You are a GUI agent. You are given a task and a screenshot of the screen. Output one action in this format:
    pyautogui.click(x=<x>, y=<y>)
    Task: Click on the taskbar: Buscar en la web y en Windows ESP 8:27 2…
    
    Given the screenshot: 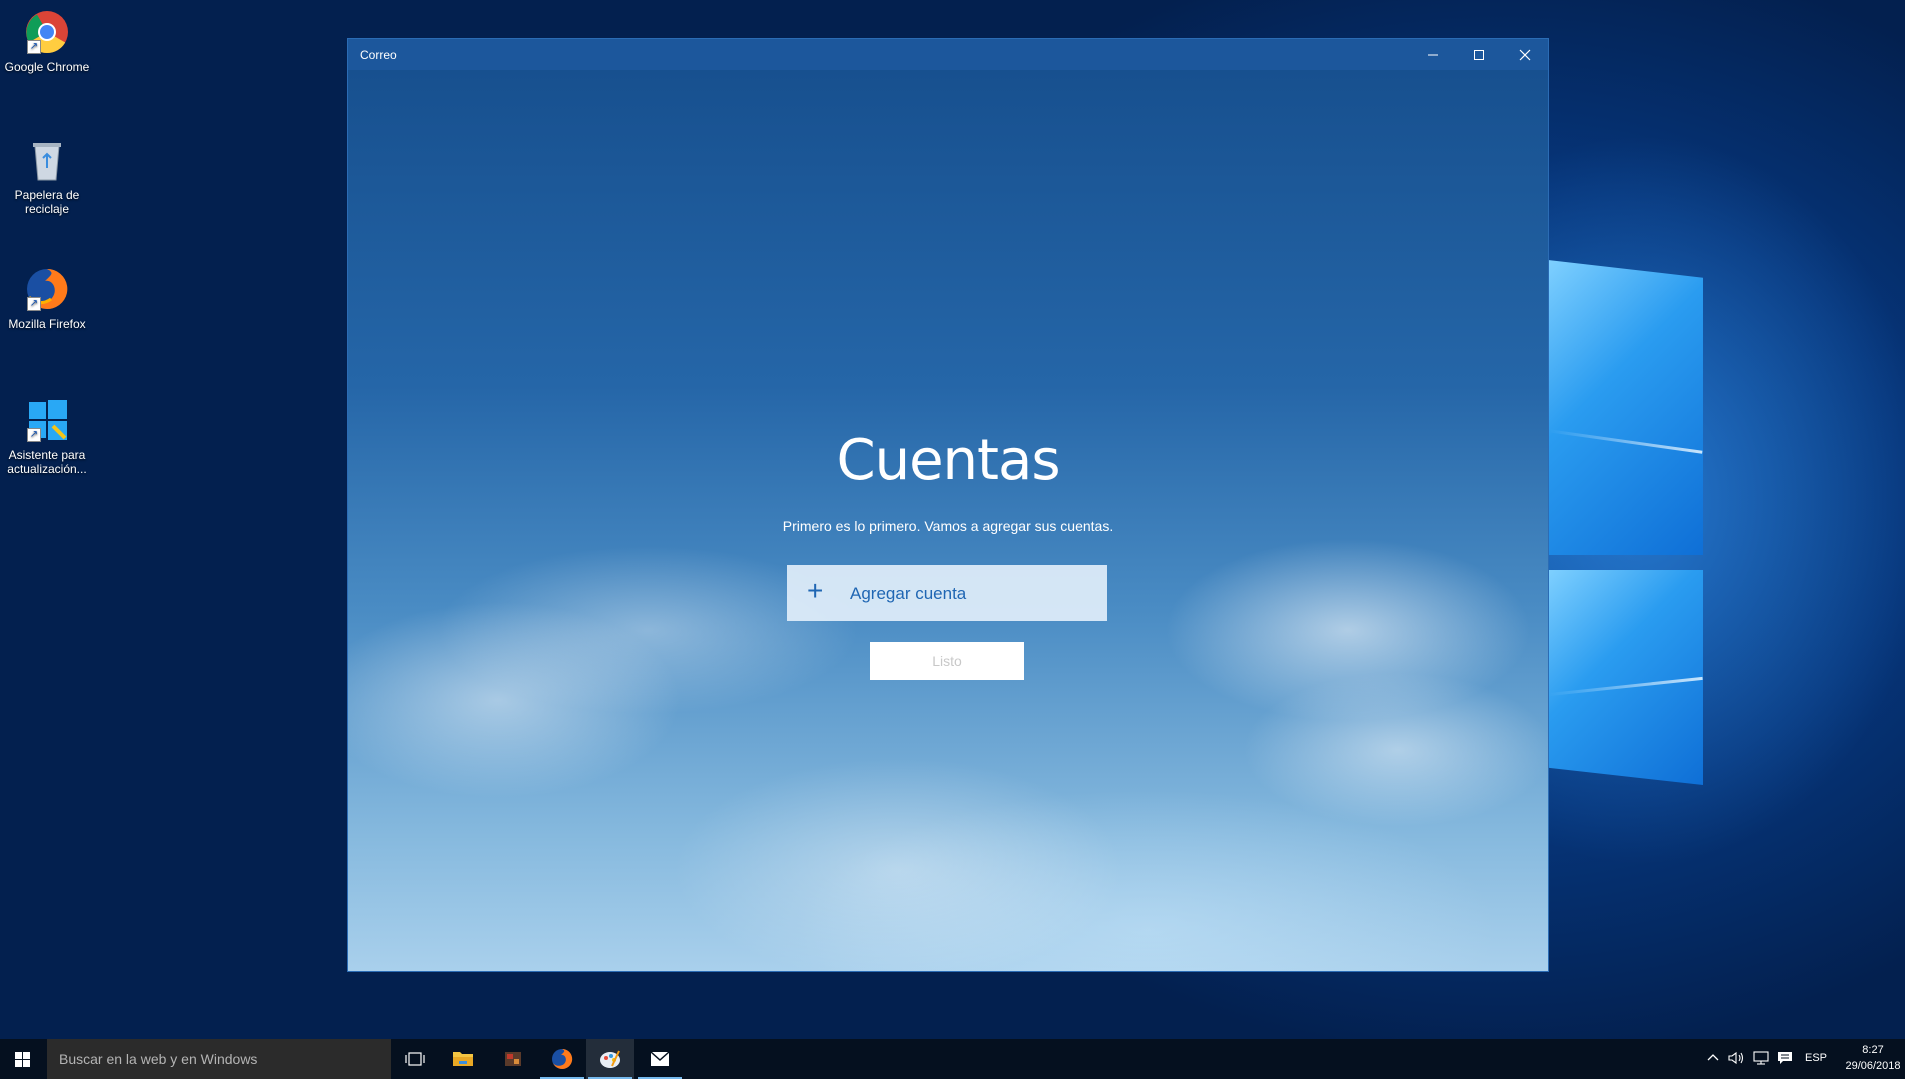 What is the action you would take?
    pyautogui.click(x=952, y=1059)
    